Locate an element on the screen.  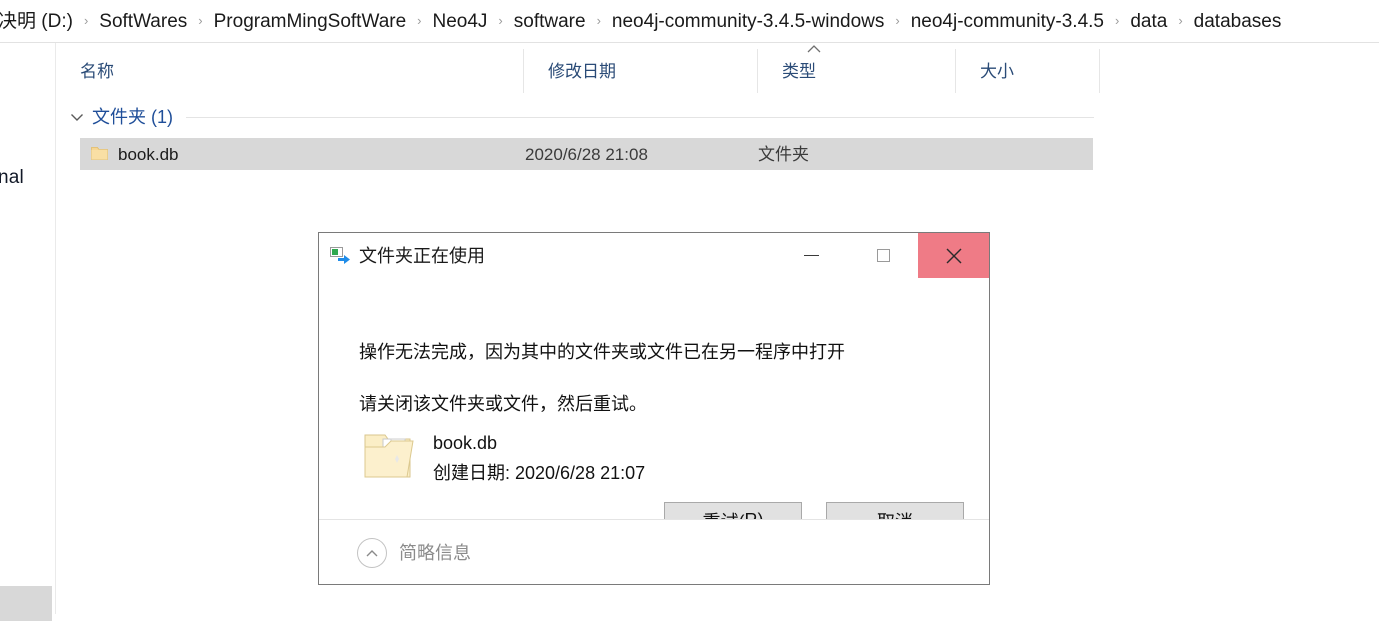
column-header-date-modified-label: 修改日期 is located at coordinates (582, 71).